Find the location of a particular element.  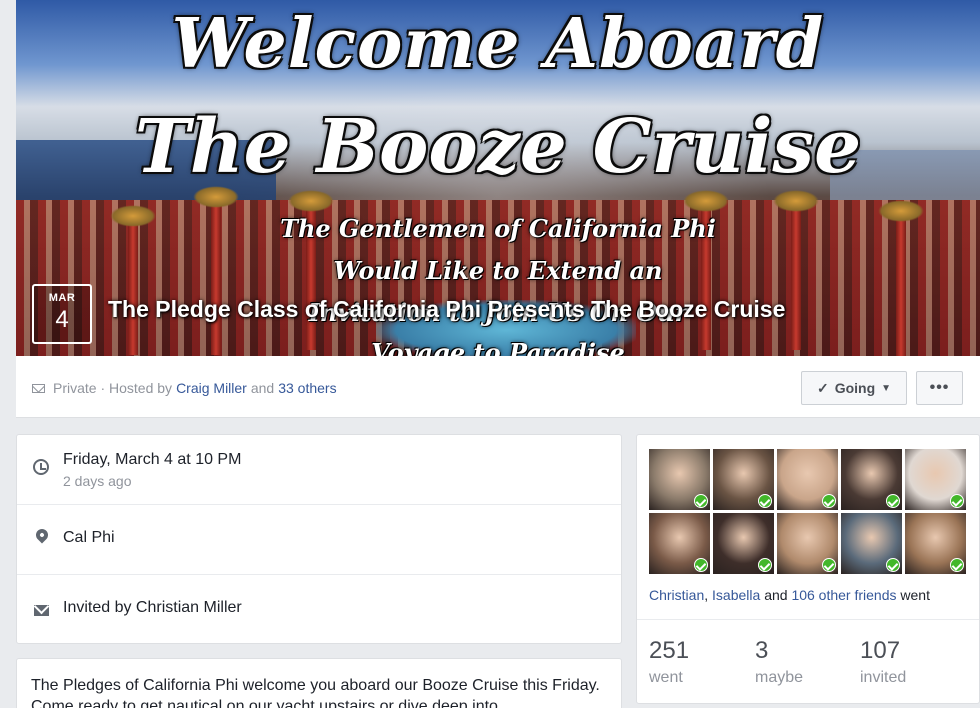

attendee-photo-grid is located at coordinates (807, 511).